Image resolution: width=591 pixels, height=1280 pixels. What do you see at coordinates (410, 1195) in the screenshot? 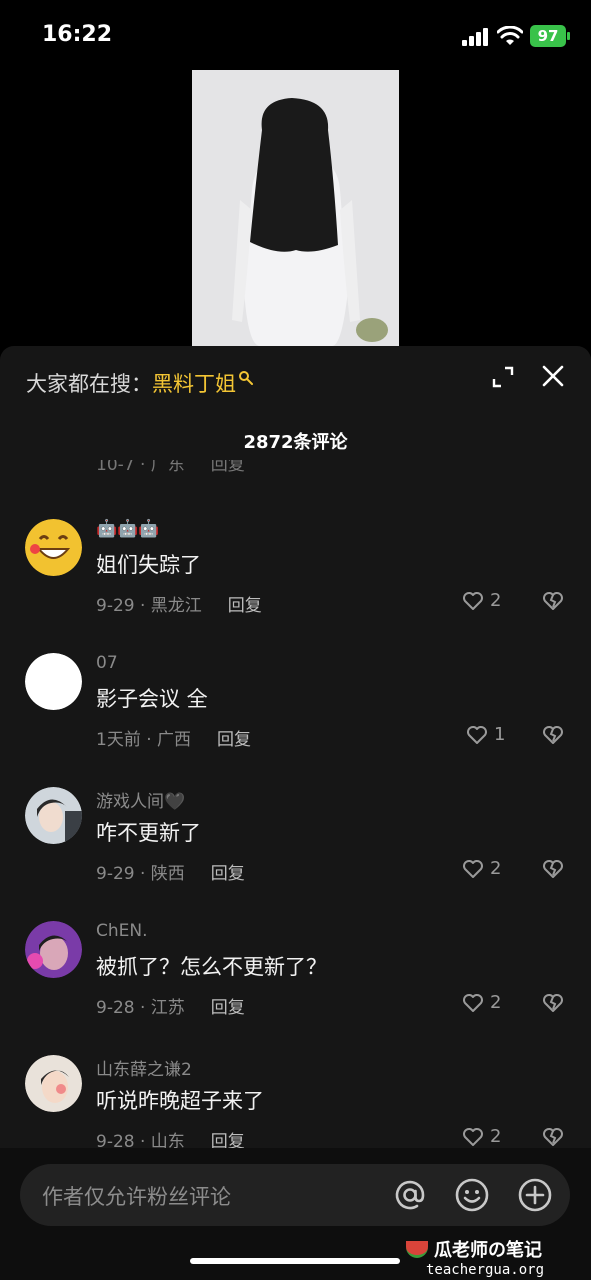
I see `at-mention-icon` at bounding box center [410, 1195].